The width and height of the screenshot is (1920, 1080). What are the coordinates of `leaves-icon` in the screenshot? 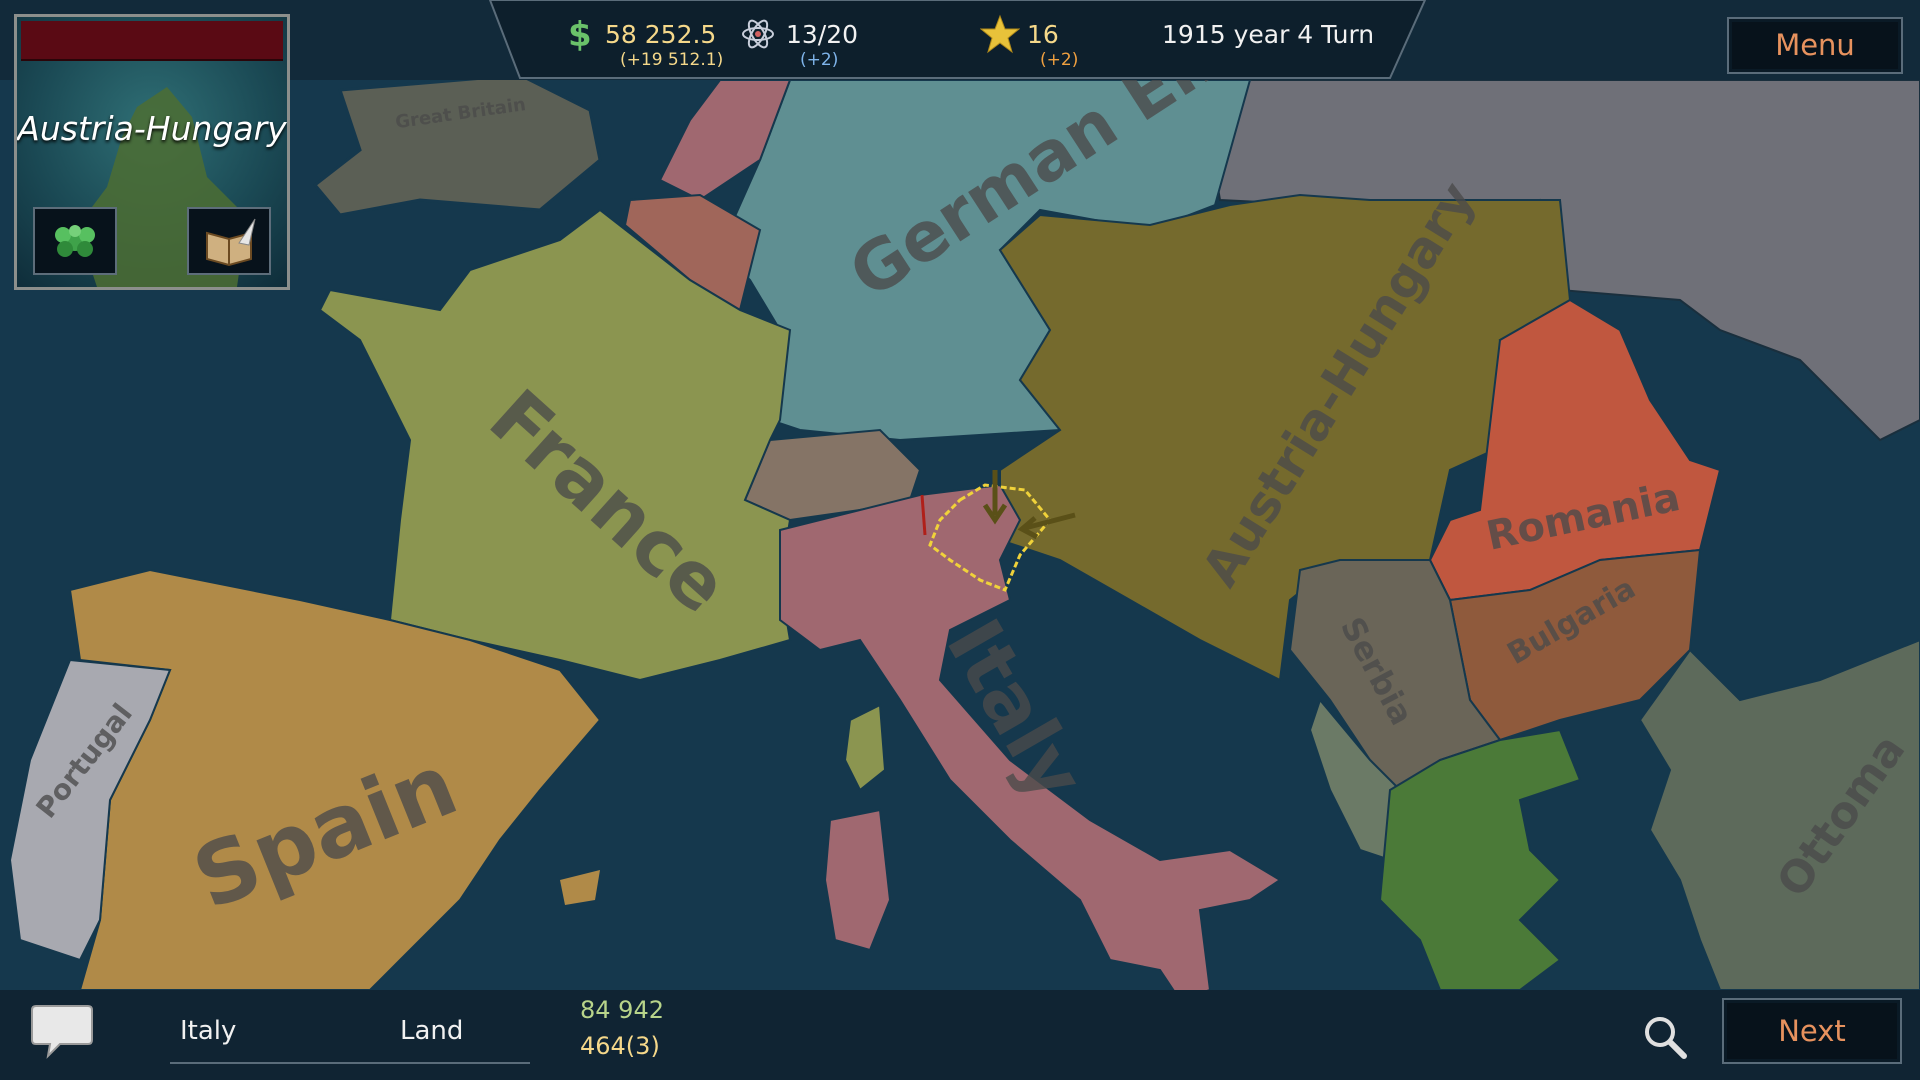 It's located at (75, 241).